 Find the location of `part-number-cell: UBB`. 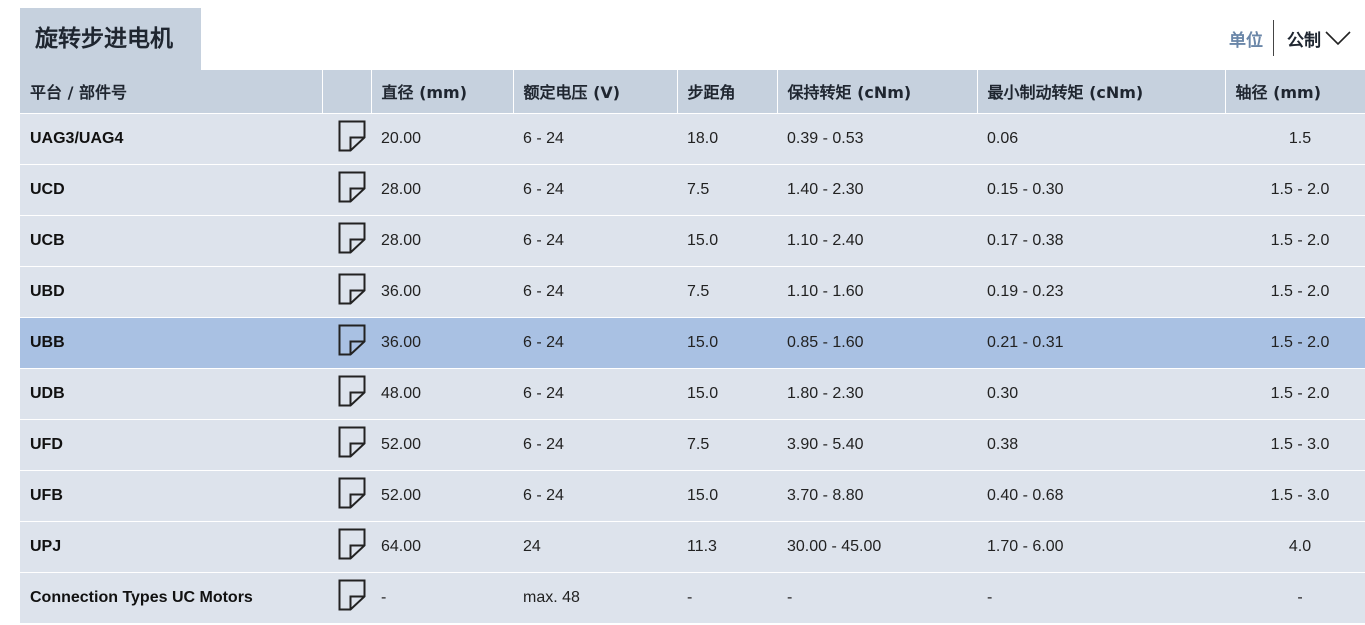

part-number-cell: UBB is located at coordinates (171, 342).